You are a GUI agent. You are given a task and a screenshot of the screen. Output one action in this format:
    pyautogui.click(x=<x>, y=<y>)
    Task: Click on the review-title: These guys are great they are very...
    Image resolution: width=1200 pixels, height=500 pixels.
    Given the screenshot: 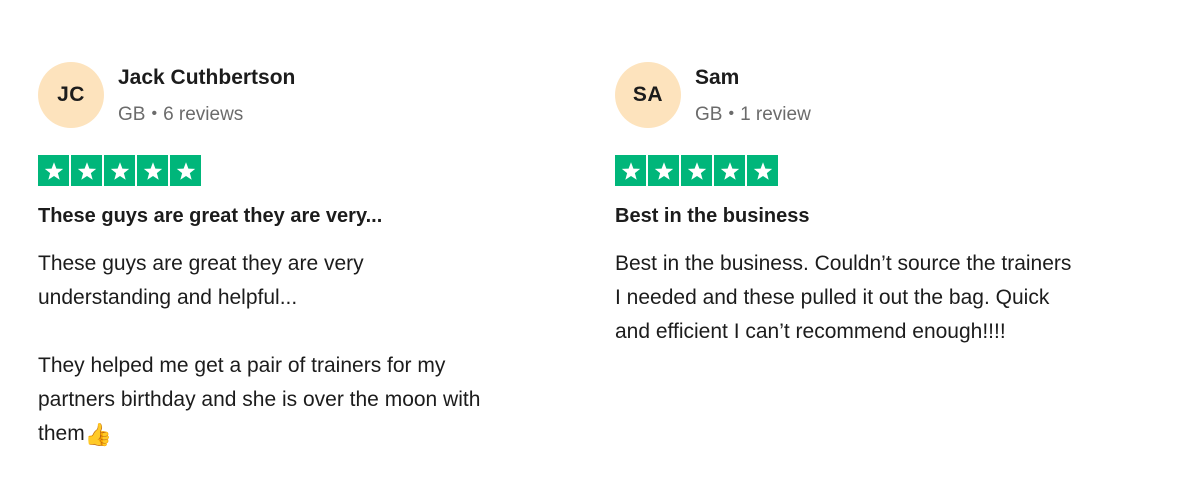 What is the action you would take?
    pyautogui.click(x=313, y=216)
    